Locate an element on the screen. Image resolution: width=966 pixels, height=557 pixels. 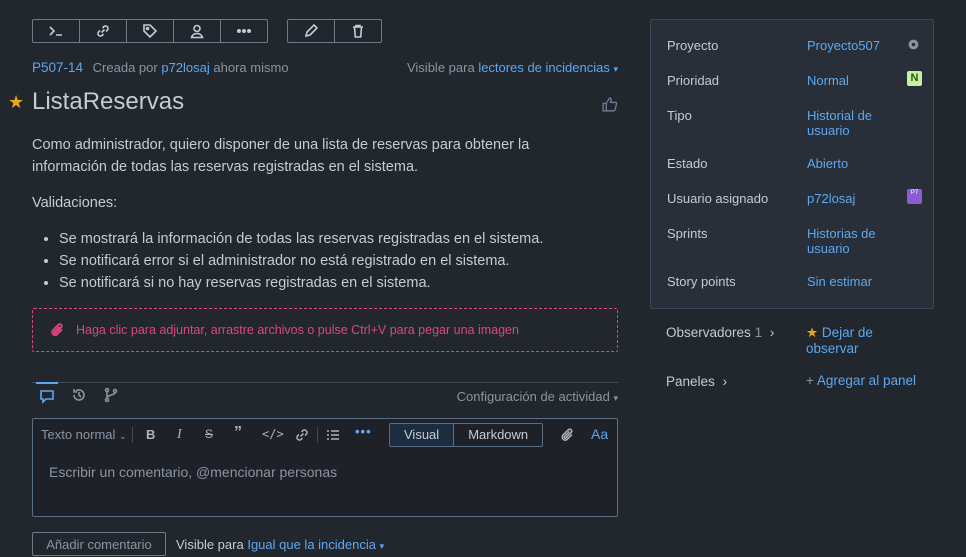
visibility-value: lectores de incidencias is located at coordinates (544, 67).